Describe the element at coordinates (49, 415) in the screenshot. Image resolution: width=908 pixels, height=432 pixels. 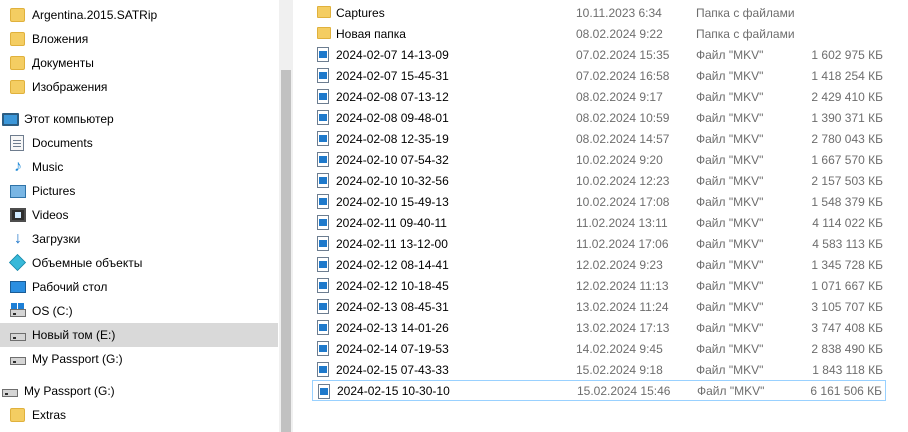
I see `nav-item-label: Extras` at that location.